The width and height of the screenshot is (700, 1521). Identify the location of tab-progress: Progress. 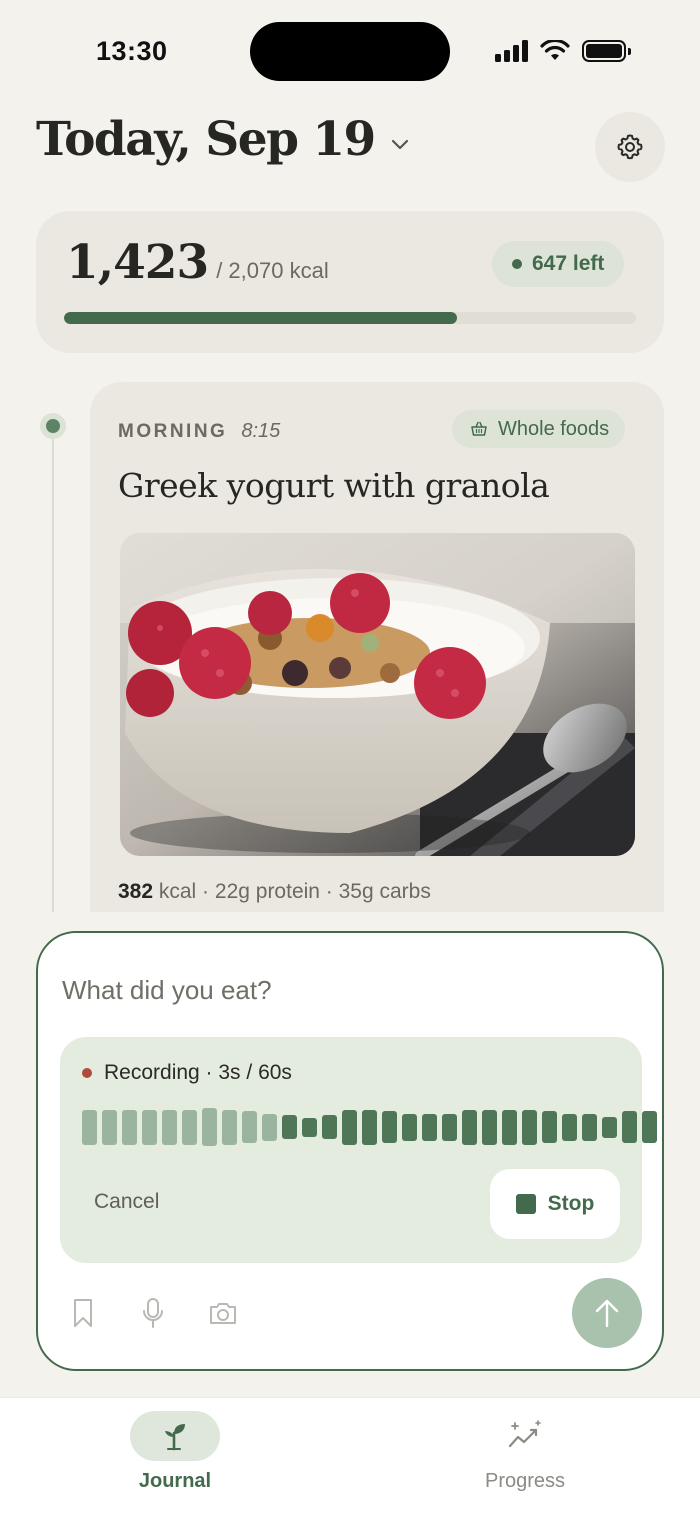
(525, 1459).